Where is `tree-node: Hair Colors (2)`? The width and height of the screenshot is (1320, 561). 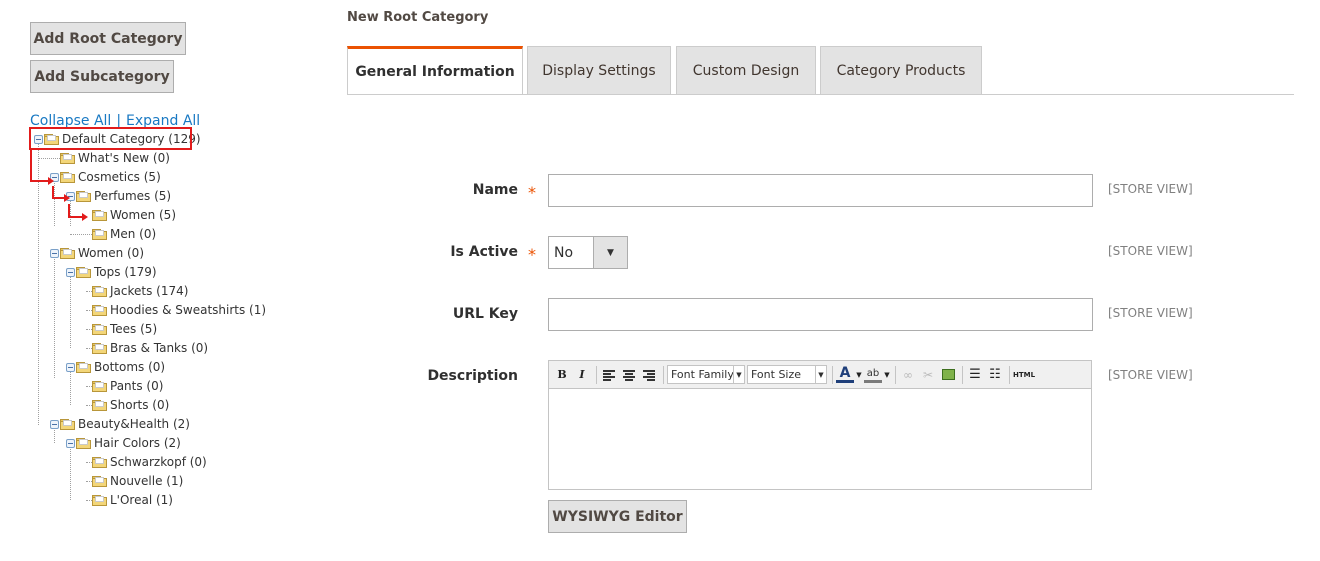
tree-node: Hair Colors (2) is located at coordinates (123, 443).